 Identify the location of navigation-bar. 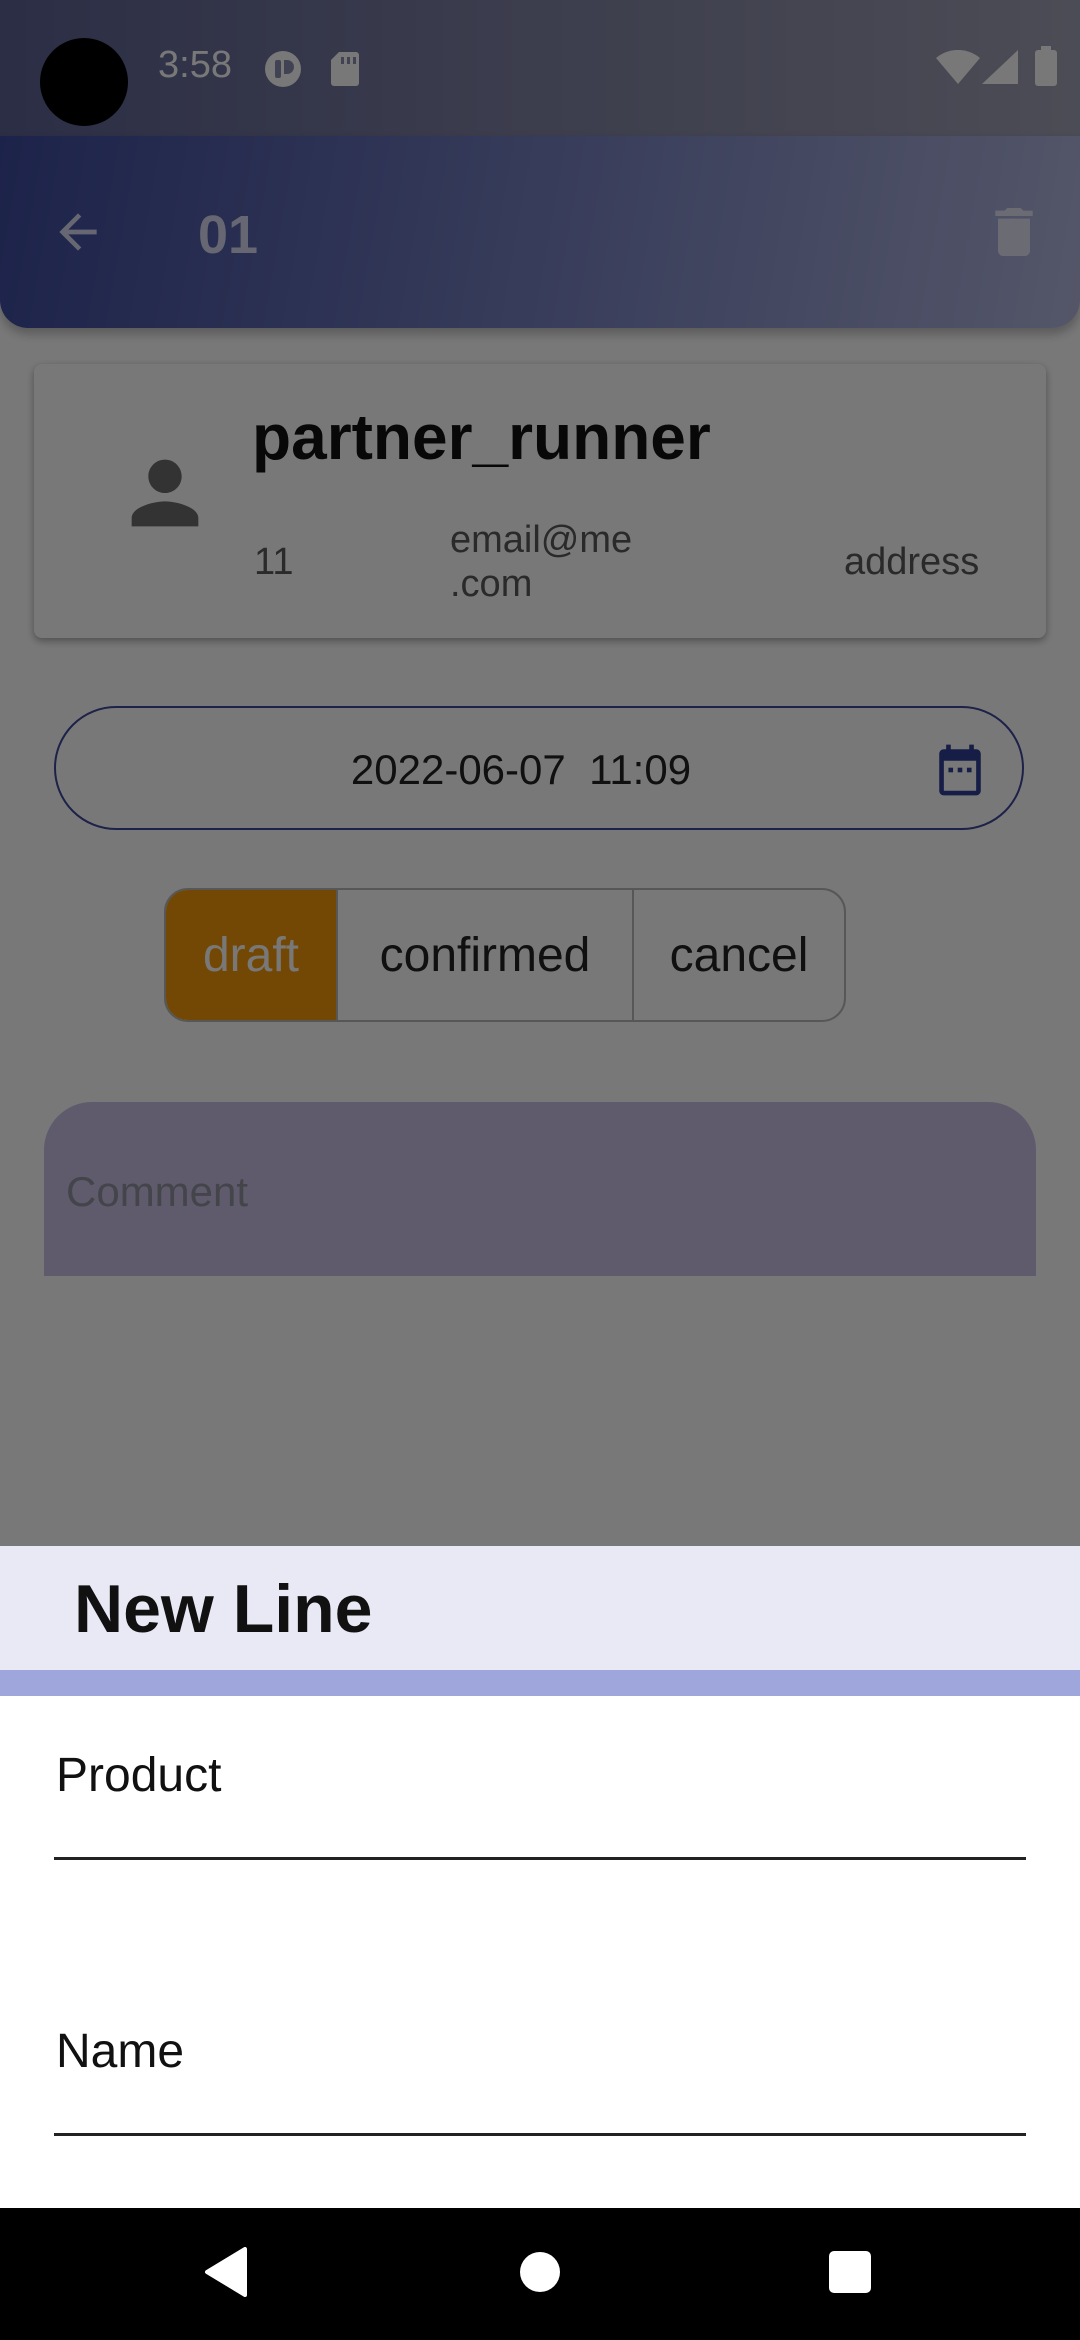
(540, 2274).